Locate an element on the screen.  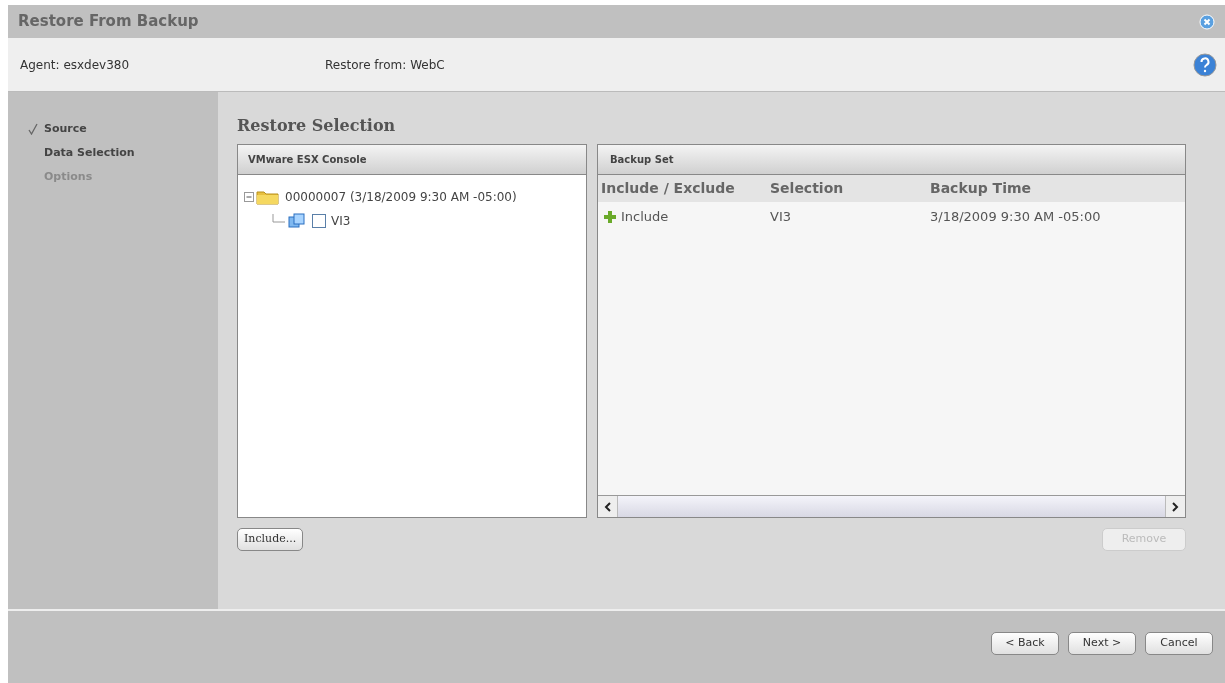
step-label: Data Selection is located at coordinates (89, 153).